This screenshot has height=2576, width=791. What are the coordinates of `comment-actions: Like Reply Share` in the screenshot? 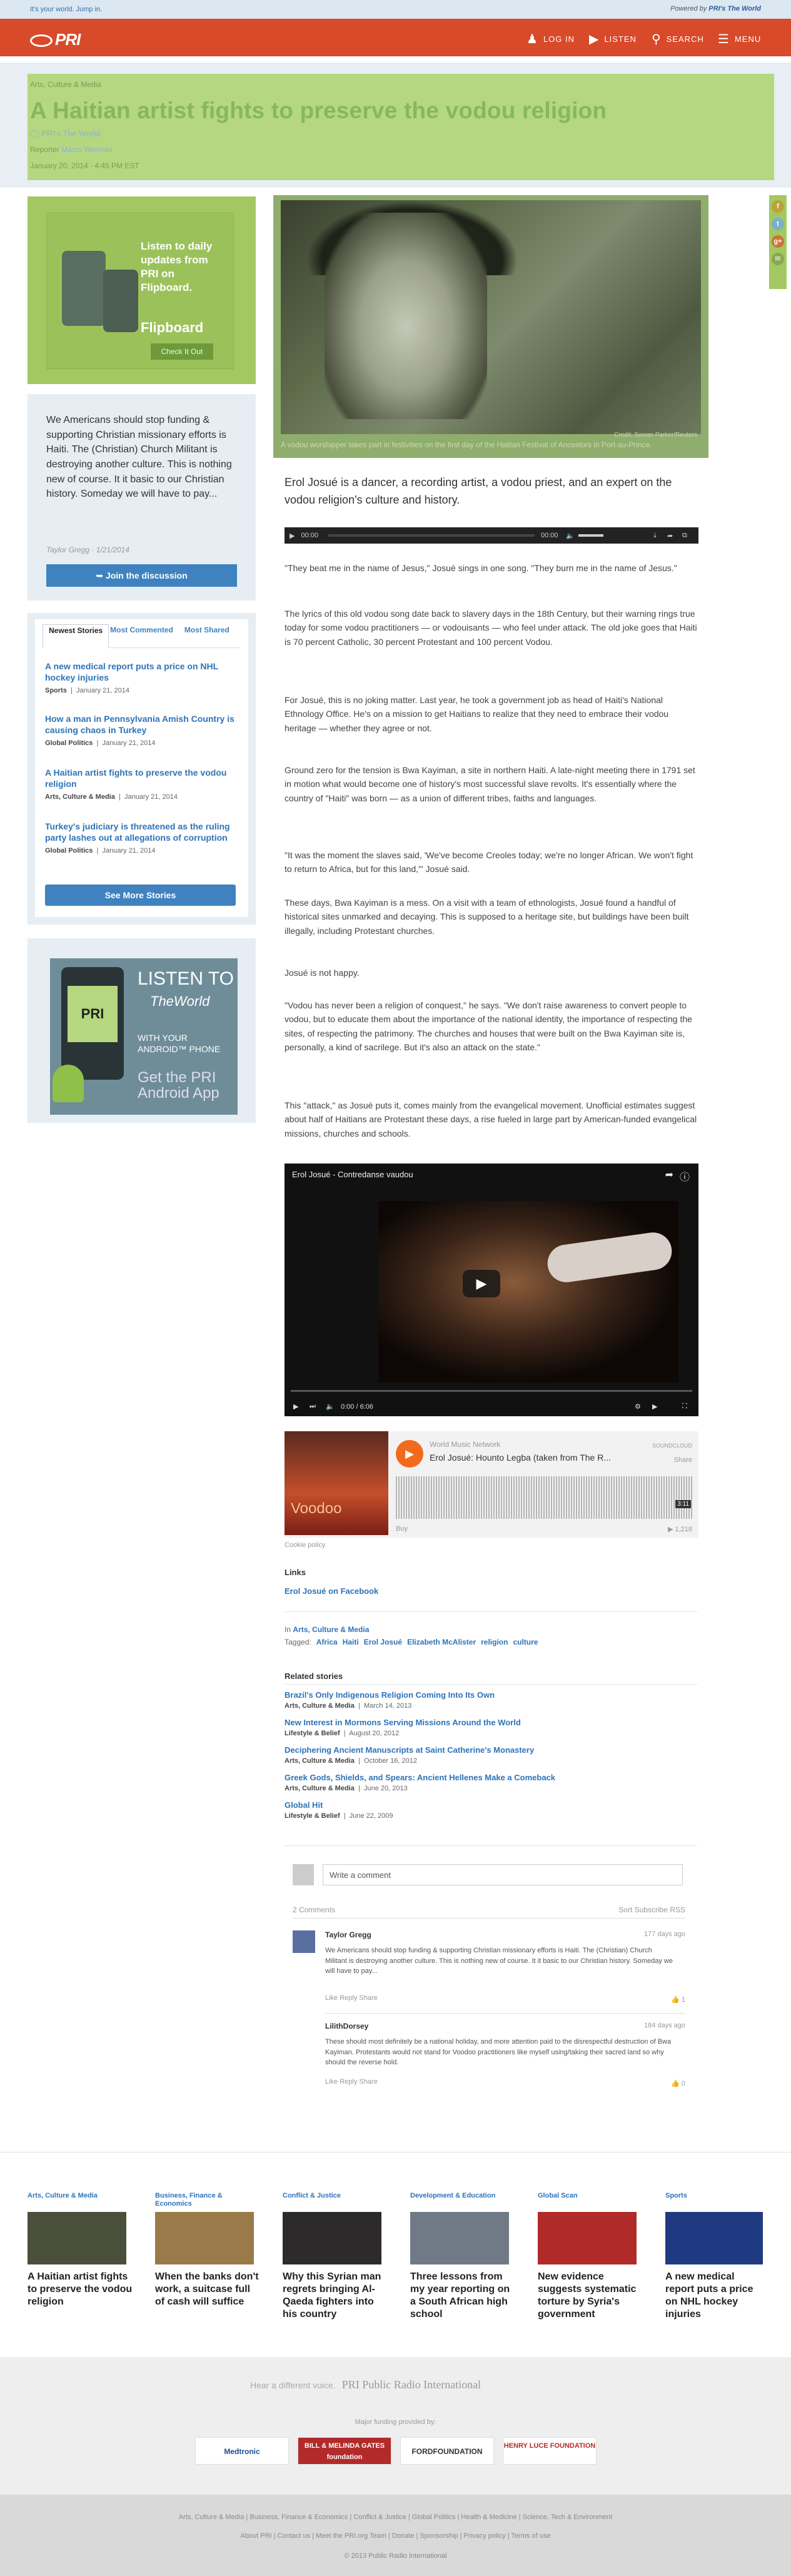 It's located at (352, 1998).